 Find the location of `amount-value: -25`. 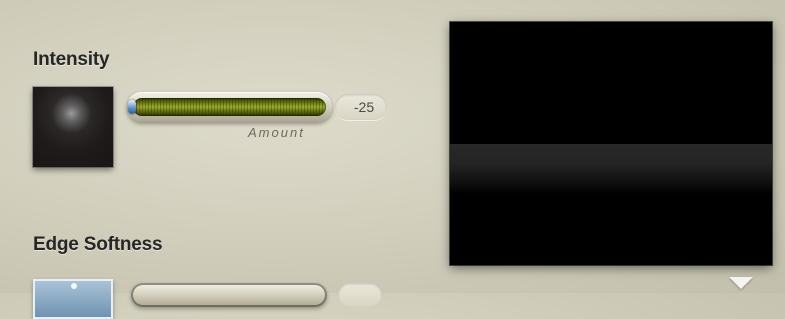

amount-value: -25 is located at coordinates (361, 107).